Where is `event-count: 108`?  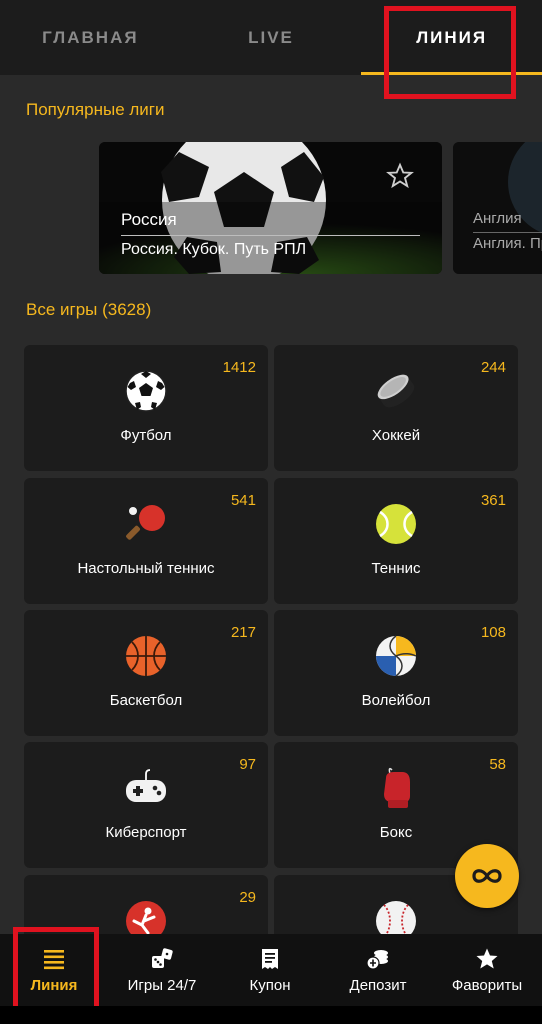
event-count: 108 is located at coordinates (493, 632).